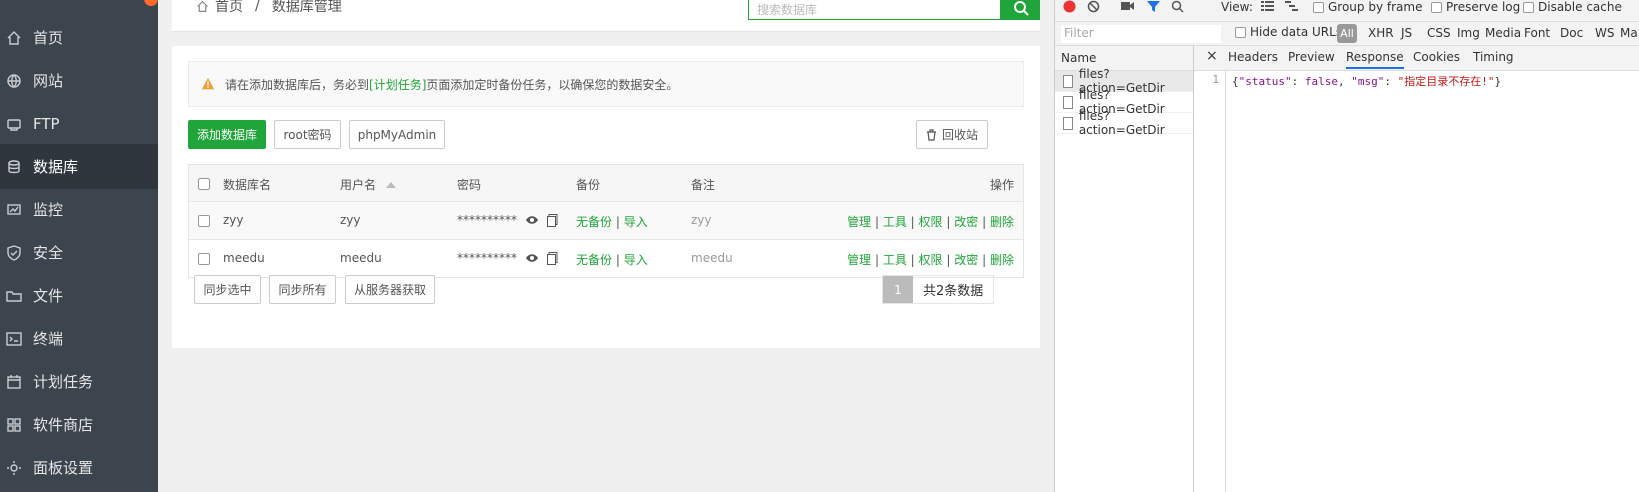 Image resolution: width=1639 pixels, height=492 pixels. I want to click on breadcrumb-home: 首页, so click(229, 8).